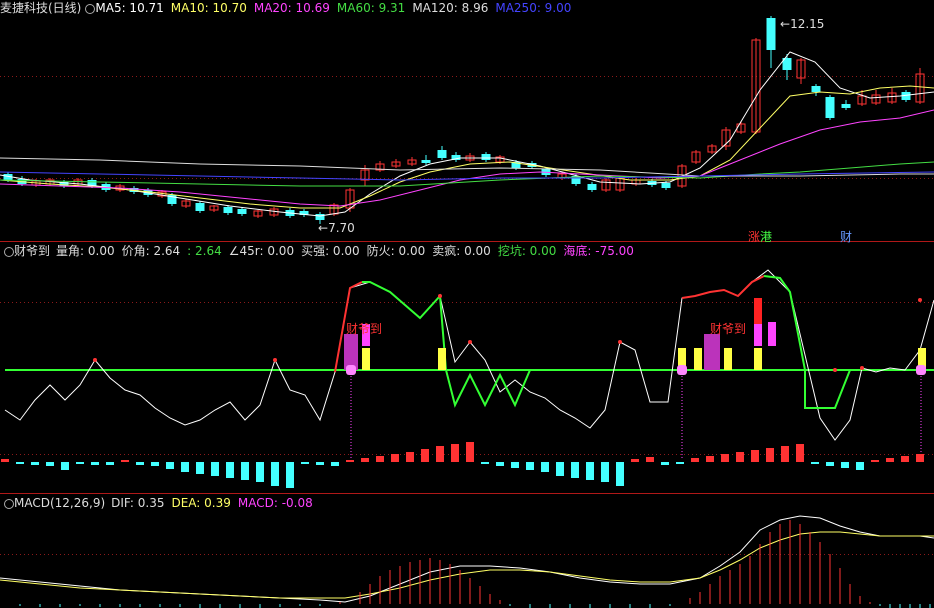 Image resolution: width=934 pixels, height=608 pixels. Describe the element at coordinates (450, 8) in the screenshot. I see `ma-label-4: MA120: 8.96` at that location.